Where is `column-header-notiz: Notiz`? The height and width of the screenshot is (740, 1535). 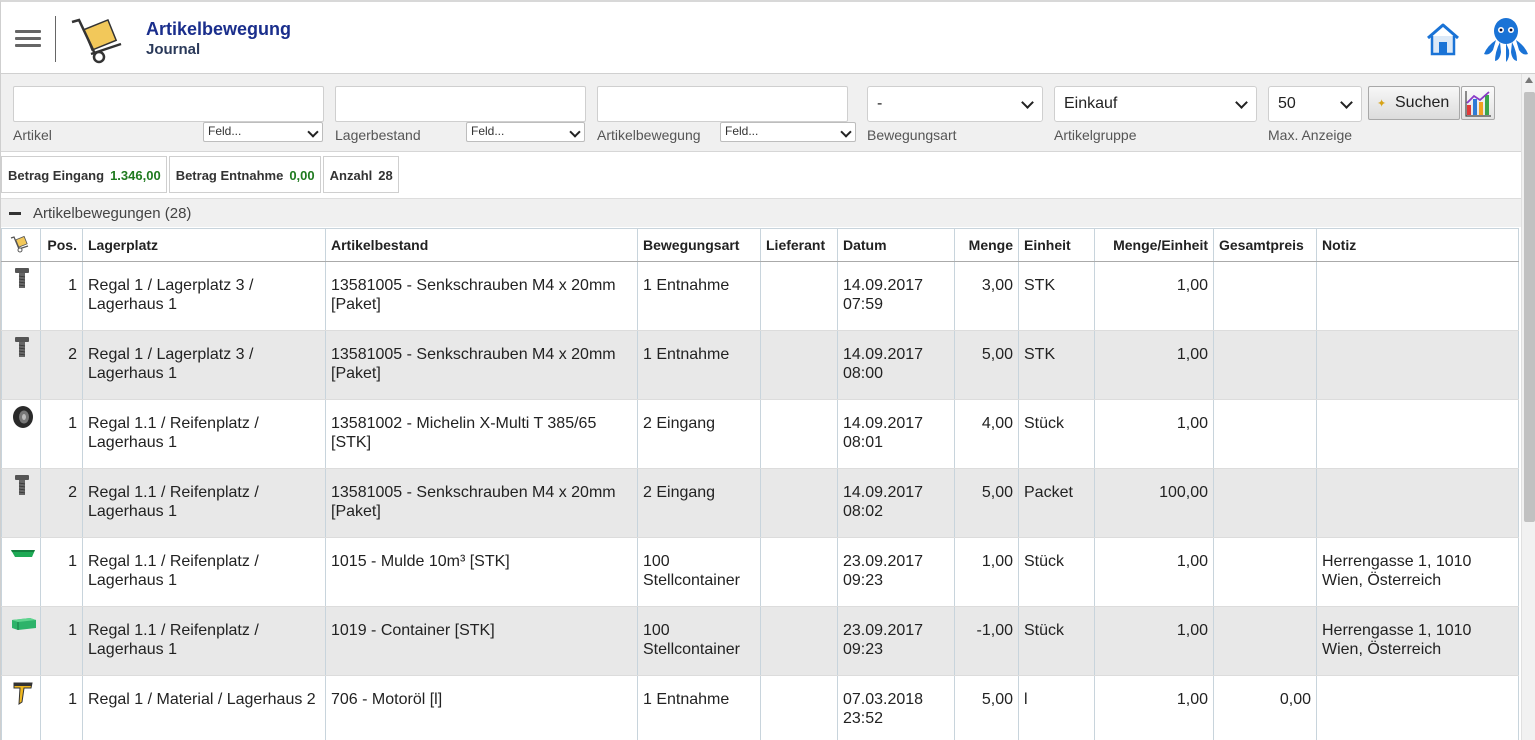
column-header-notiz: Notiz is located at coordinates (1417, 245).